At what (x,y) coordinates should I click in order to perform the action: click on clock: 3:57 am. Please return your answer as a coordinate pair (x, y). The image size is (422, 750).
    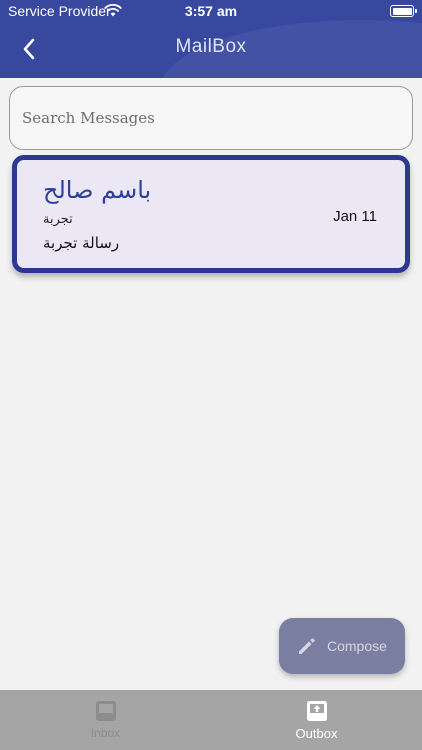
    Looking at the image, I should click on (211, 11).